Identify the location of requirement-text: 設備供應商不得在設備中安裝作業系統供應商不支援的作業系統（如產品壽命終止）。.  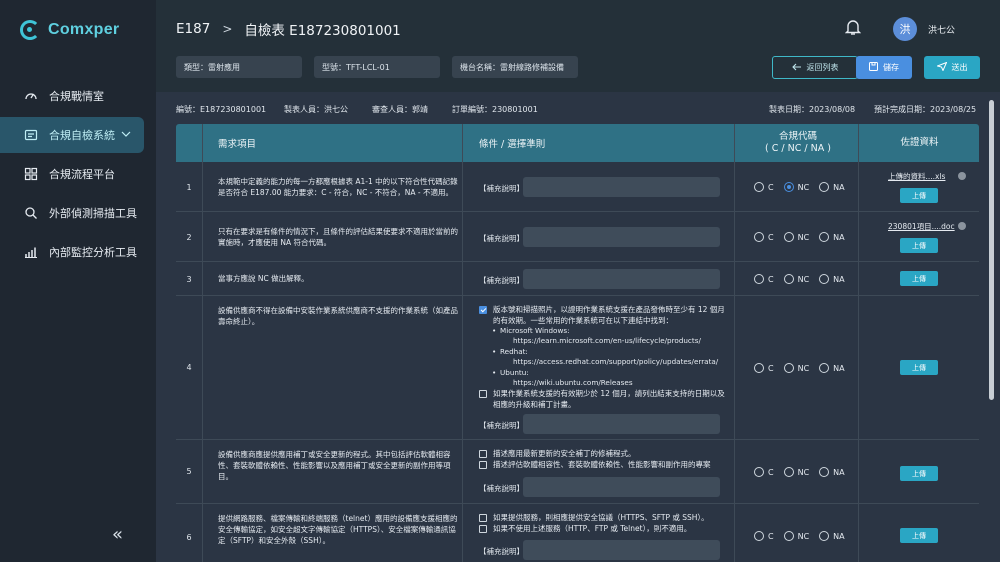
(338, 316).